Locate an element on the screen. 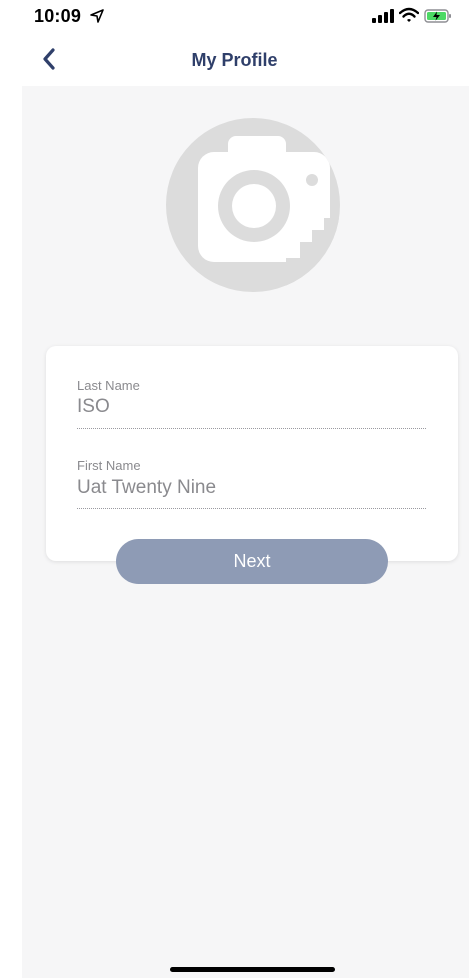 The image size is (469, 978). status-time: 10:09 is located at coordinates (58, 16).